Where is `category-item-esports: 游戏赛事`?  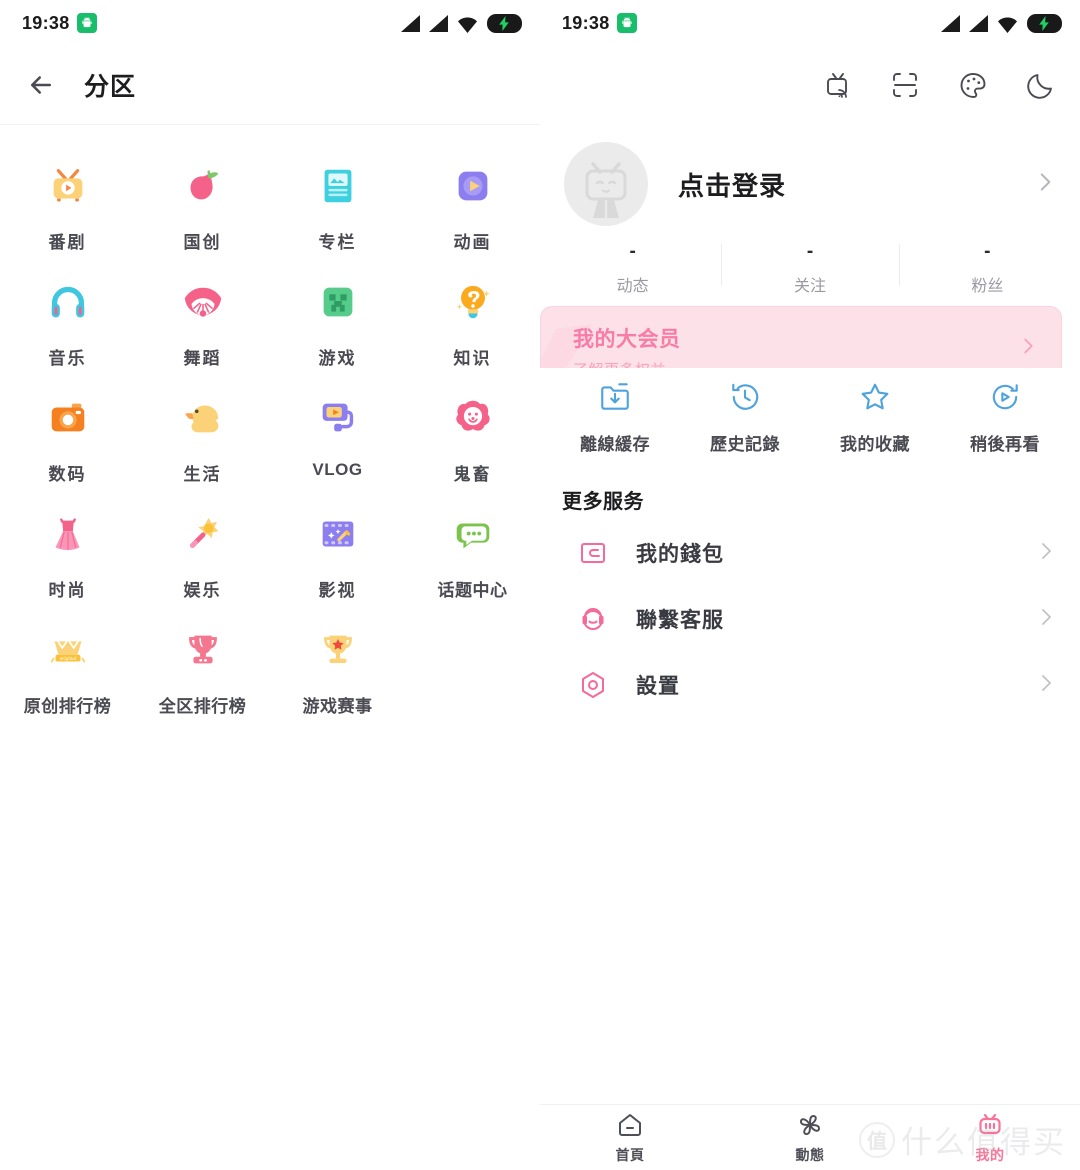
category-item-esports: 游戏赛事 is located at coordinates (337, 675).